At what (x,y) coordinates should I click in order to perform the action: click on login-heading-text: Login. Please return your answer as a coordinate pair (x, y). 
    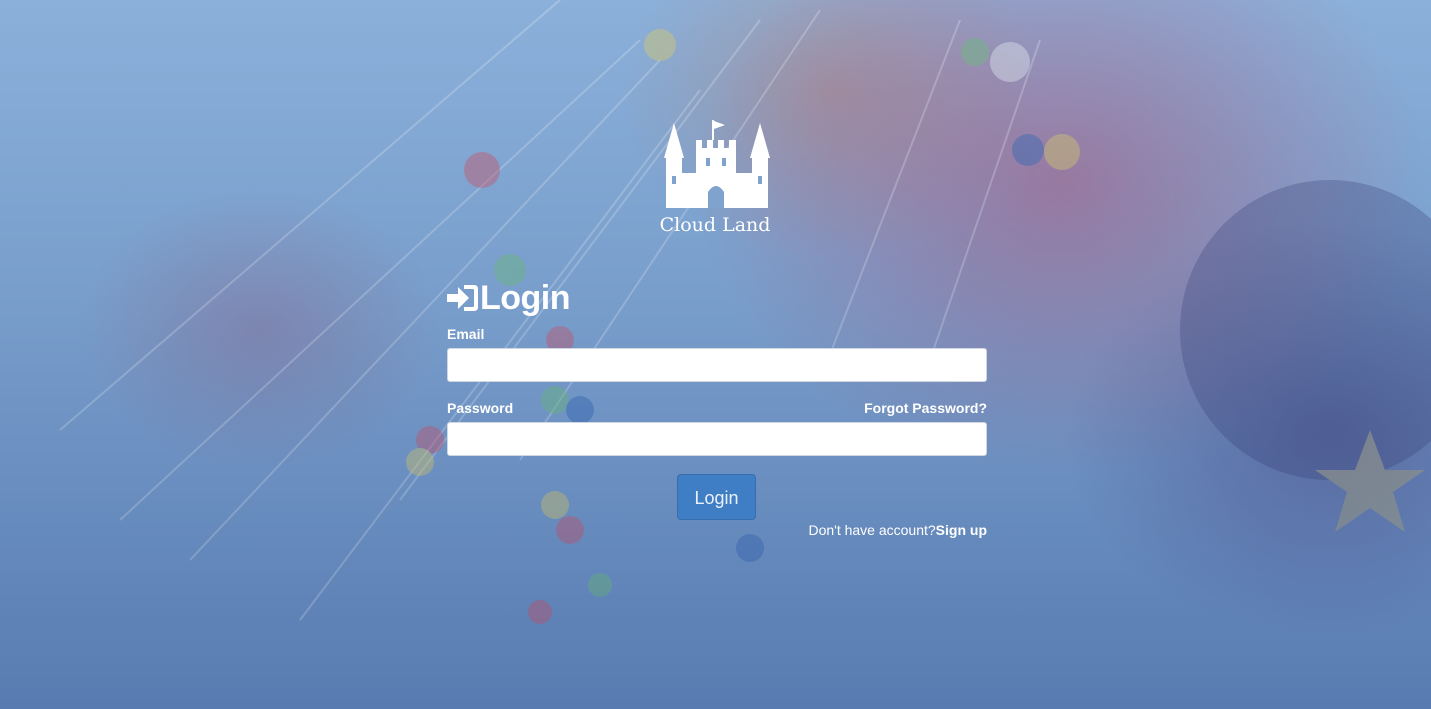
    Looking at the image, I should click on (525, 297).